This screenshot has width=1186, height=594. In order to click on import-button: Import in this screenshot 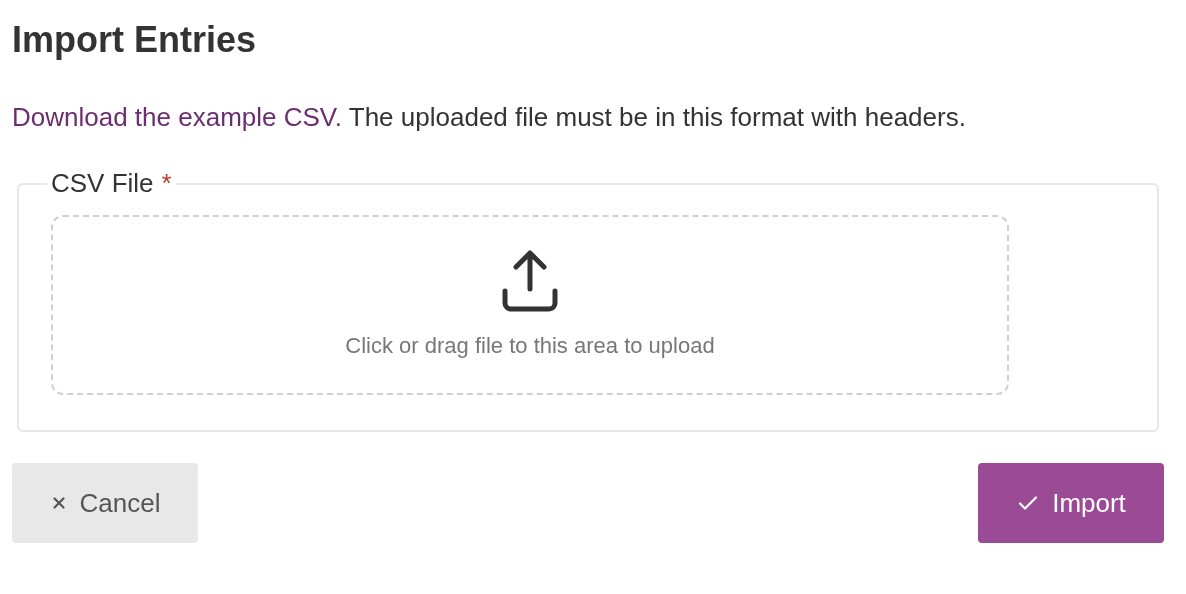, I will do `click(1071, 503)`.